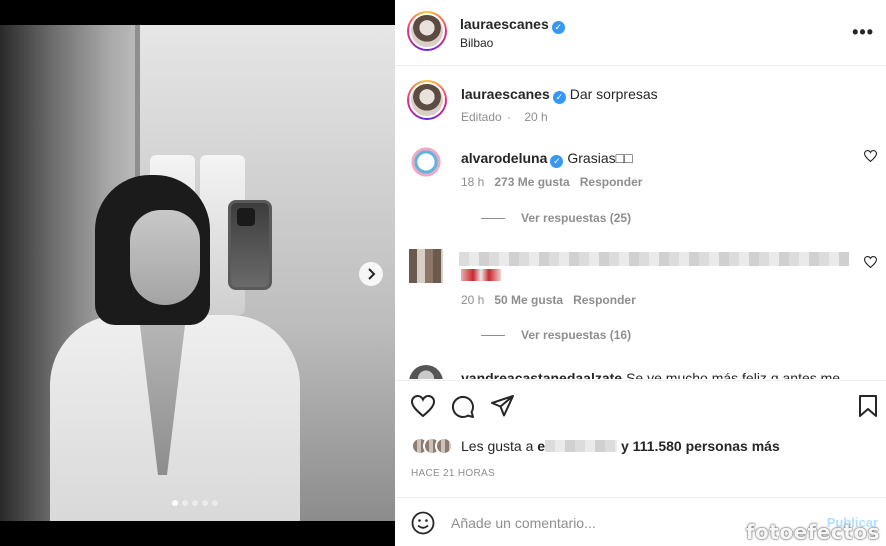 The height and width of the screenshot is (546, 886). I want to click on pixelated-liker-name, so click(581, 446).